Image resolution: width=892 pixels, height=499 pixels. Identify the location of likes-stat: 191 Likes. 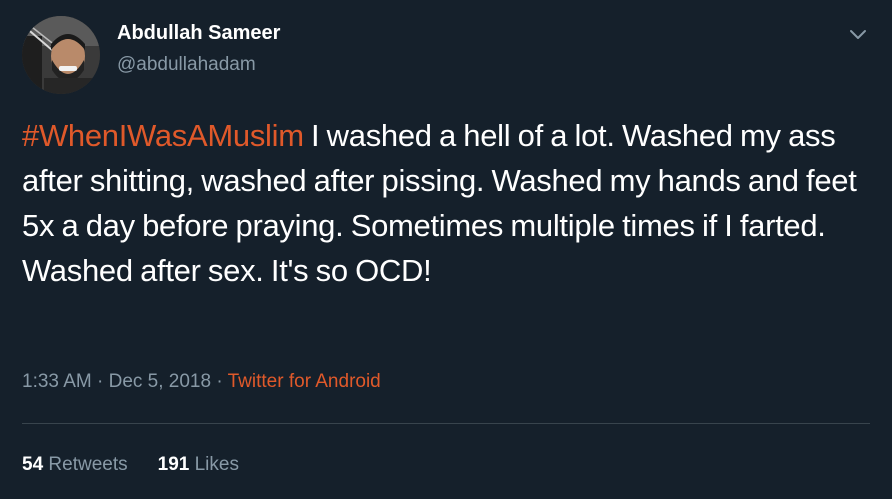
(198, 464).